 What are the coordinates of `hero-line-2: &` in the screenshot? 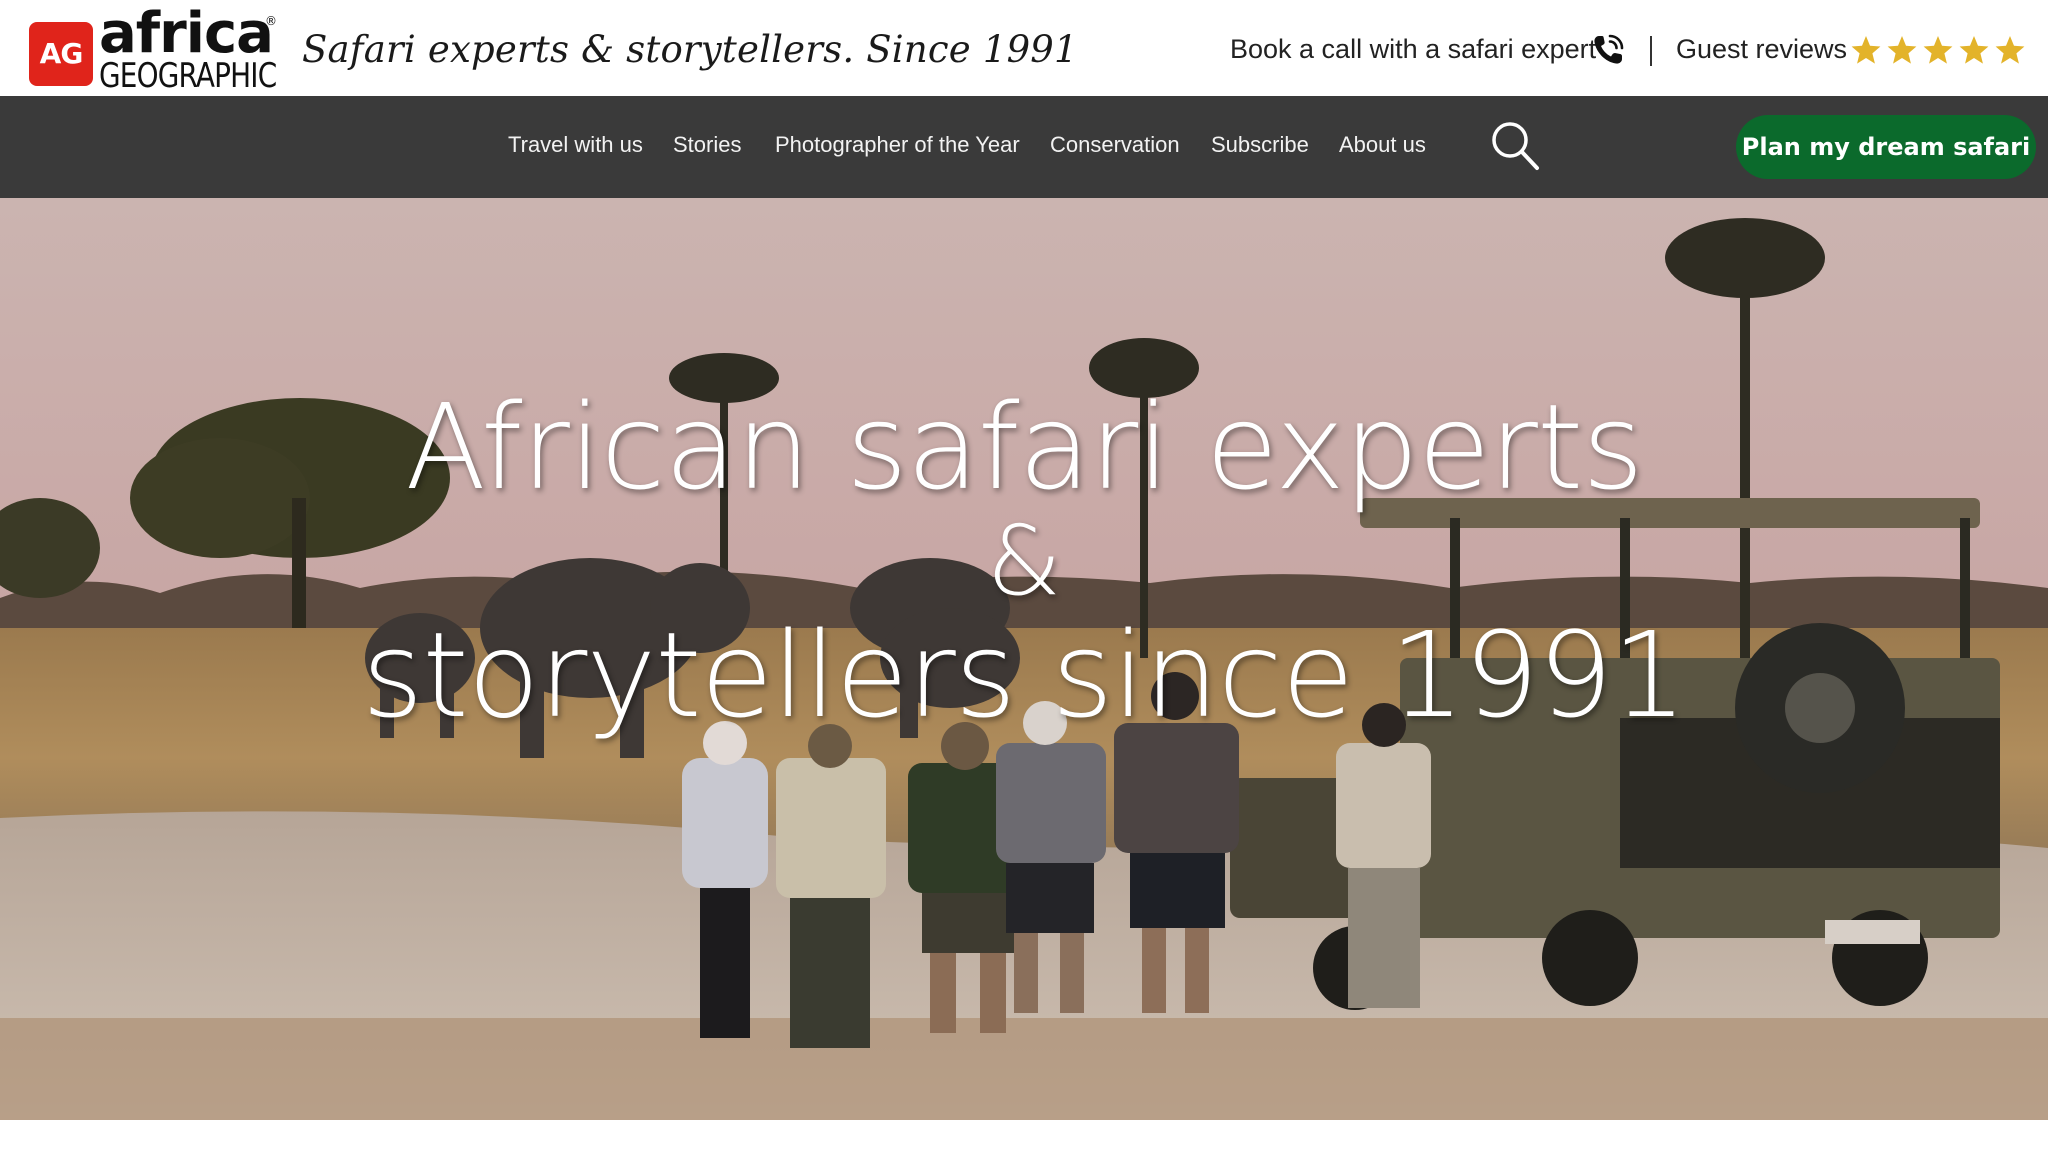 It's located at (1024, 561).